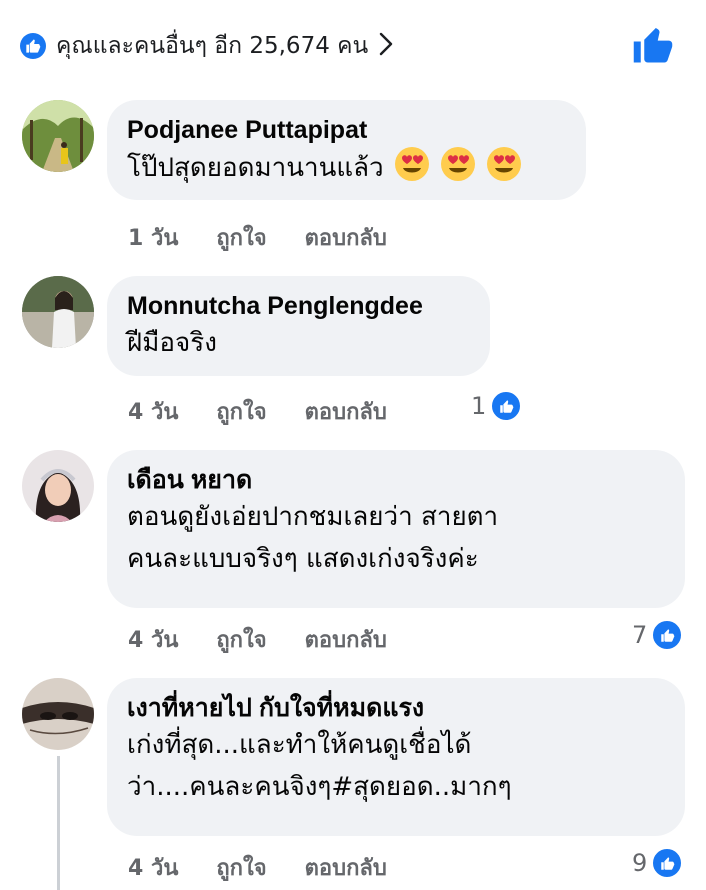  Describe the element at coordinates (313, 517) in the screenshot. I see `comment-text-line: ตอนดูยังเอ่ยปากชมเลยว่า สายตา` at that location.